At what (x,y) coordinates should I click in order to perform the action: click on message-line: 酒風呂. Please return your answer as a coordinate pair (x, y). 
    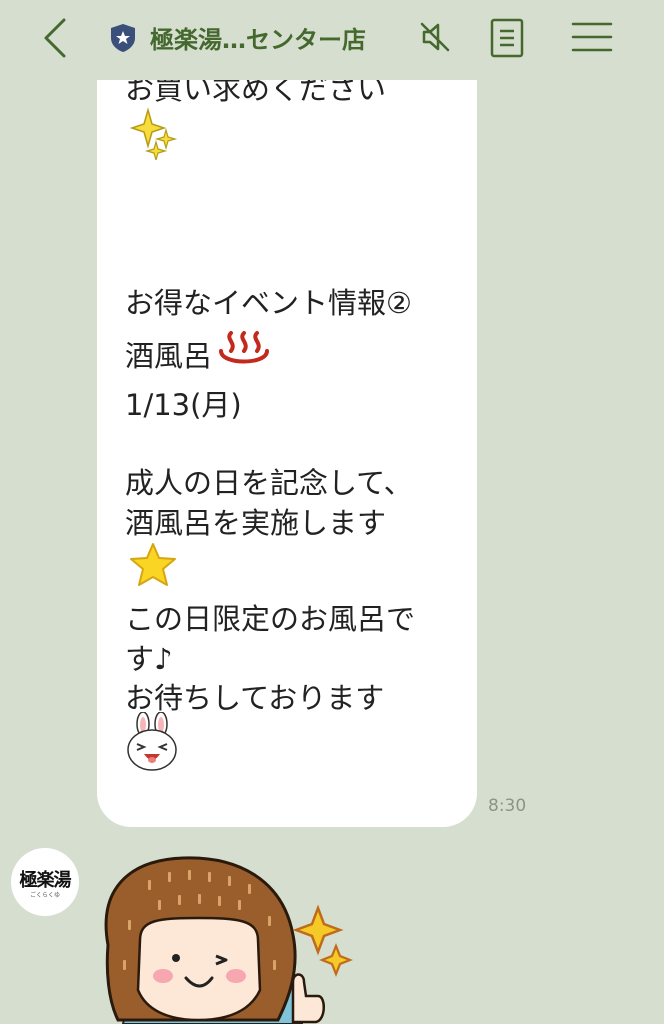
    Looking at the image, I should click on (169, 356).